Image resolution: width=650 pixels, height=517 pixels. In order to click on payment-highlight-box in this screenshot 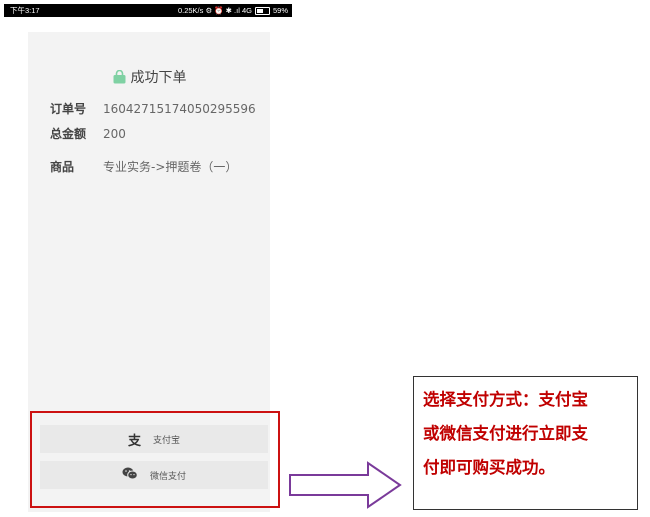, I will do `click(155, 459)`.